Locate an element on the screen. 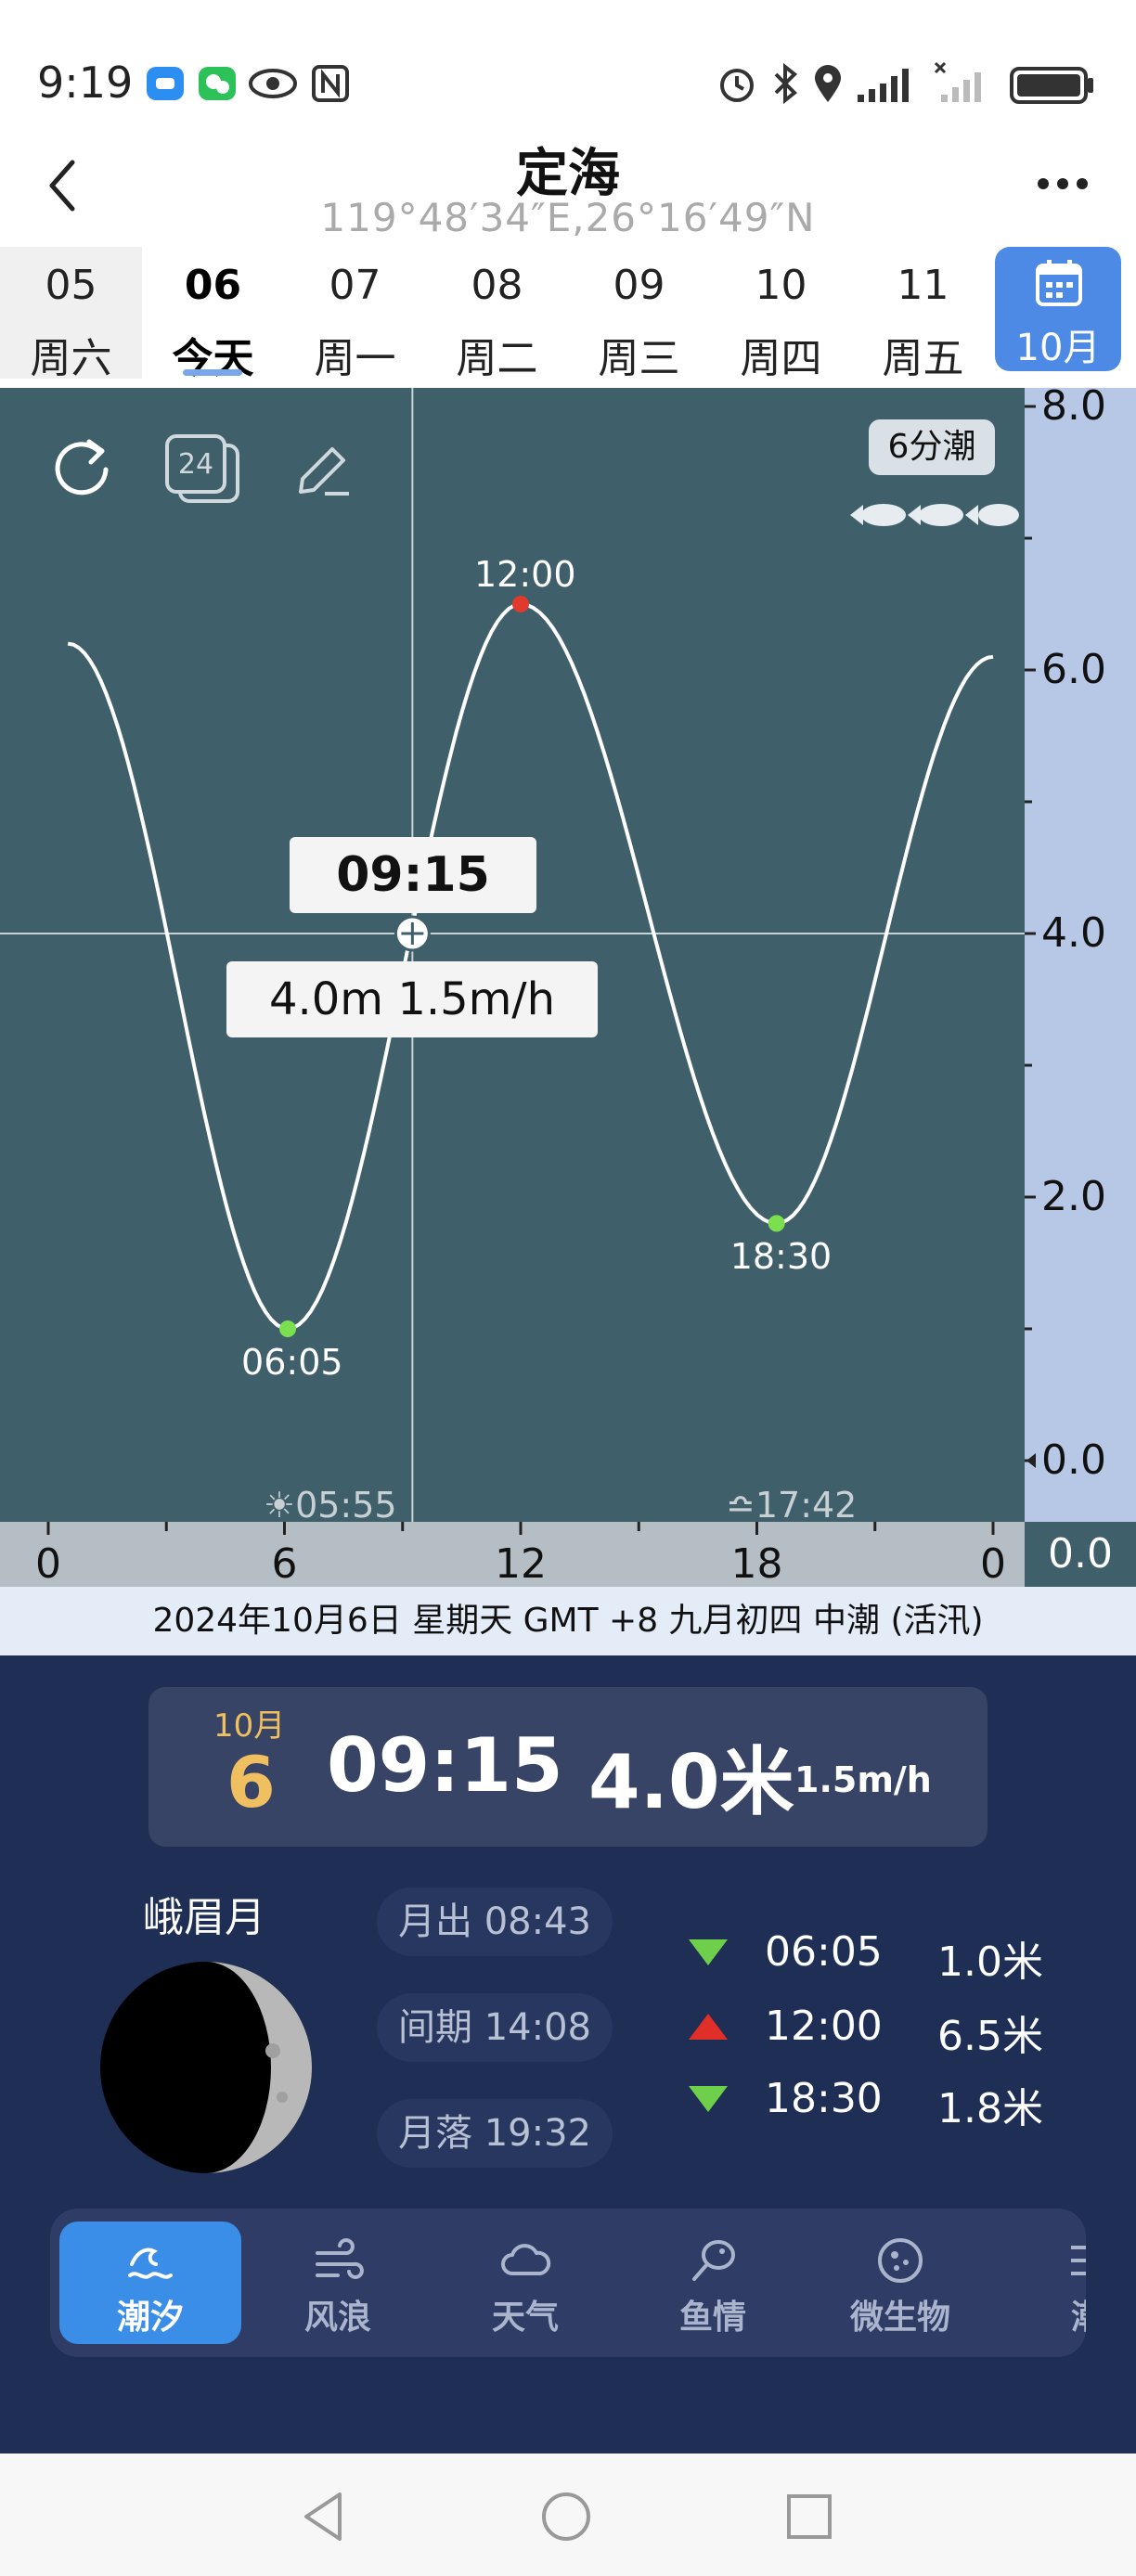 The width and height of the screenshot is (1136, 2576). bluetooth-icon is located at coordinates (785, 84).